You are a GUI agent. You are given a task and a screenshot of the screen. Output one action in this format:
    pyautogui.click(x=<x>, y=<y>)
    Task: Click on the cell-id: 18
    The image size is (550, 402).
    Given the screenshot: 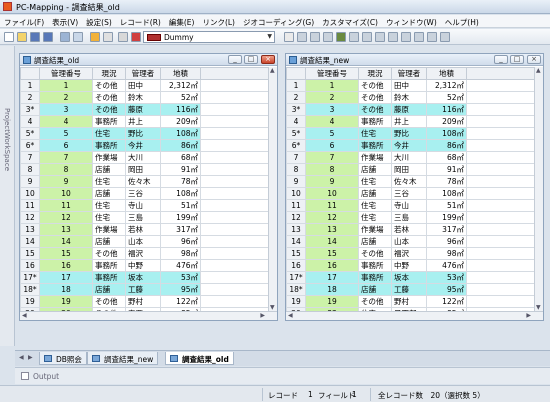 What is the action you would take?
    pyautogui.click(x=66, y=289)
    